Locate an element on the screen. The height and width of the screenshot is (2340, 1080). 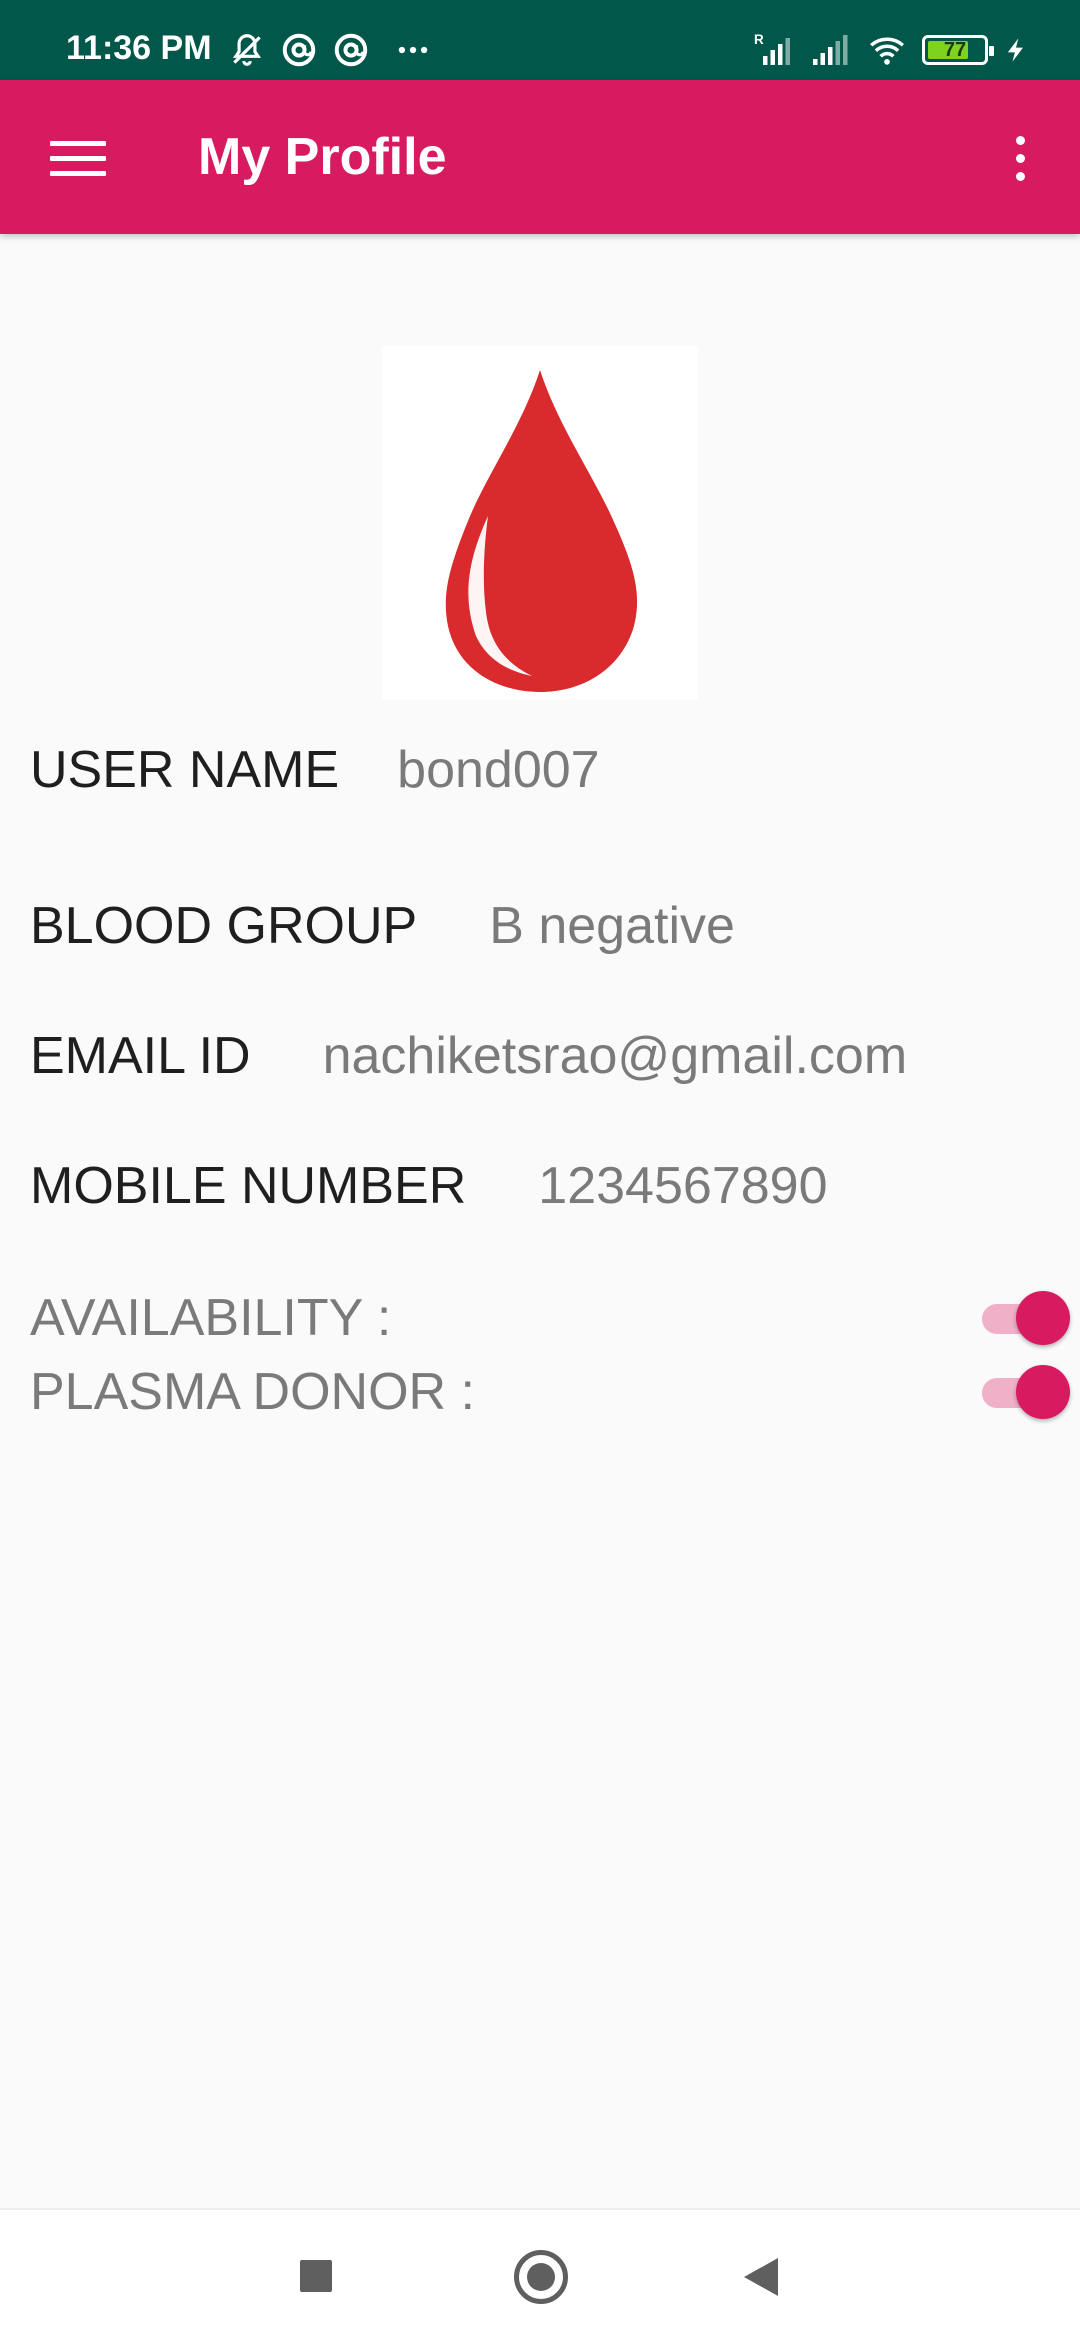
app-bar: My Profile is located at coordinates (540, 157).